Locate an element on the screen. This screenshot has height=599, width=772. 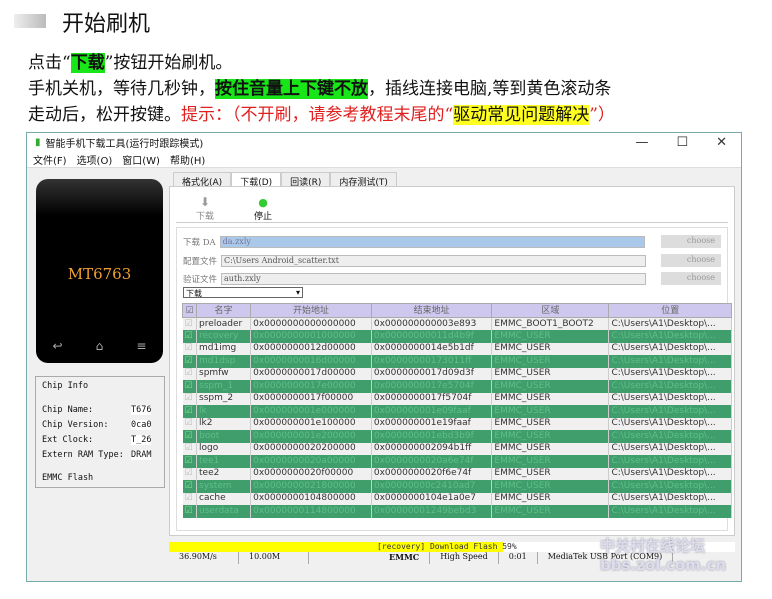
column-header: 开始地址 is located at coordinates (311, 310).